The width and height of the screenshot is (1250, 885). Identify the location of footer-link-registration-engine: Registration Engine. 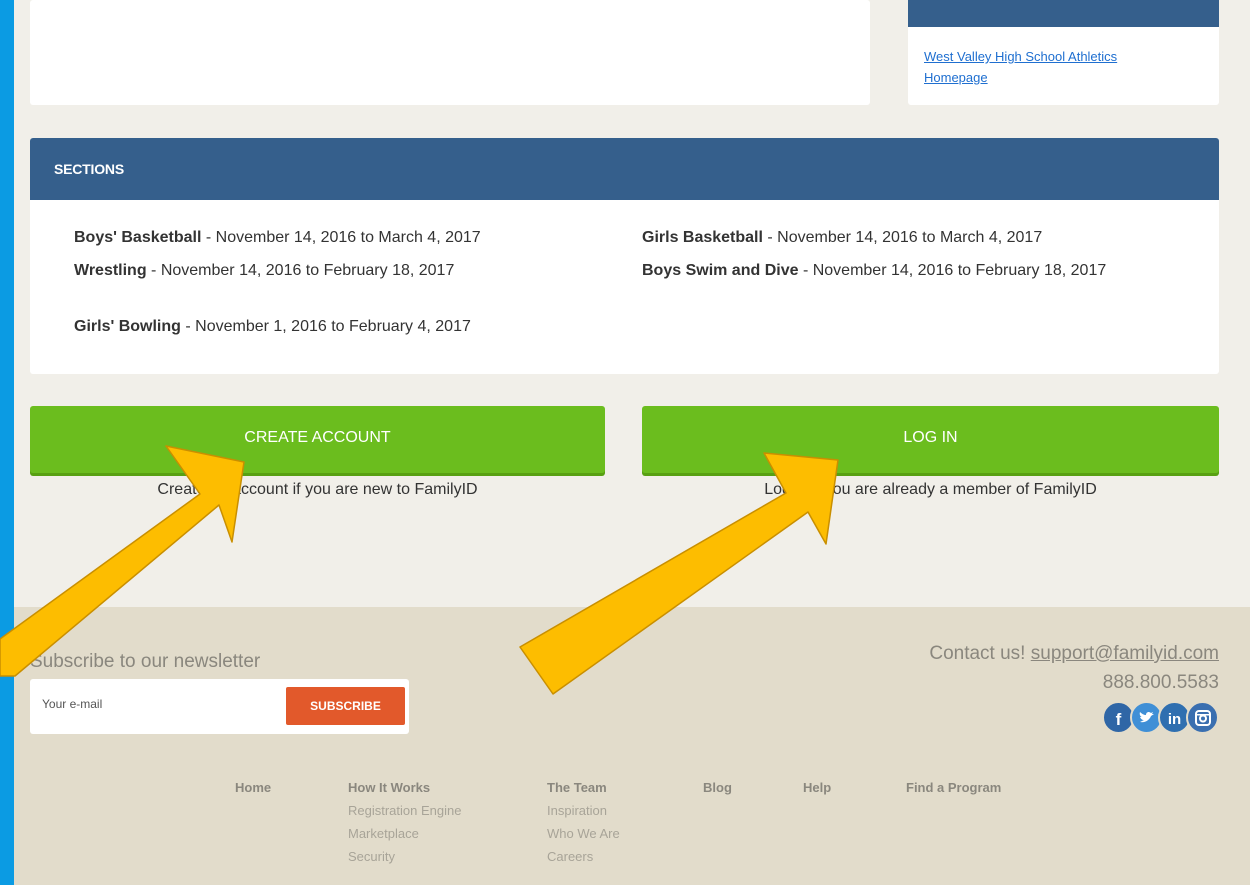
(404, 810).